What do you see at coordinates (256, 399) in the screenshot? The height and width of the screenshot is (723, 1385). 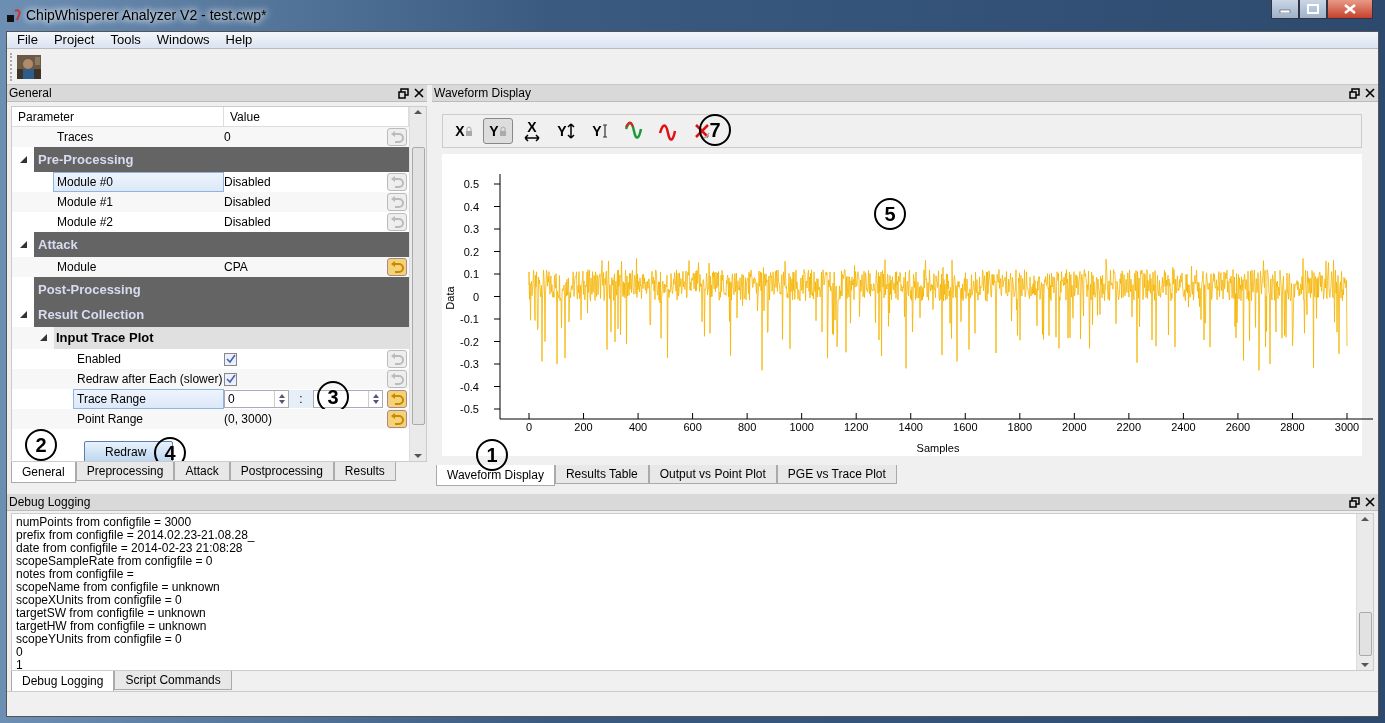 I see `spin-field: 0` at bounding box center [256, 399].